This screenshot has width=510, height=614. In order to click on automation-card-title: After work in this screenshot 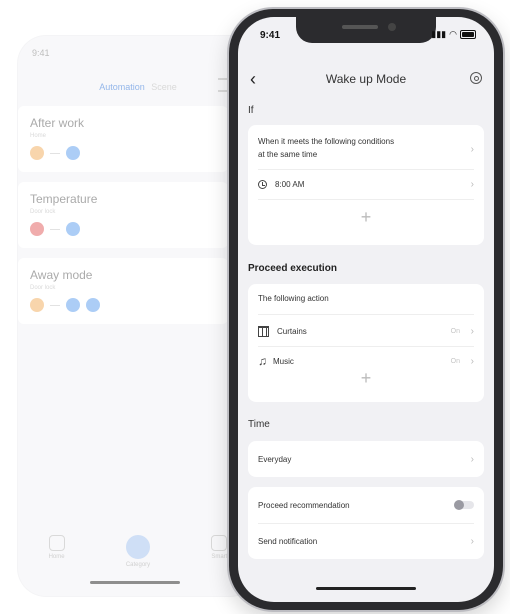, I will do `click(57, 123)`.